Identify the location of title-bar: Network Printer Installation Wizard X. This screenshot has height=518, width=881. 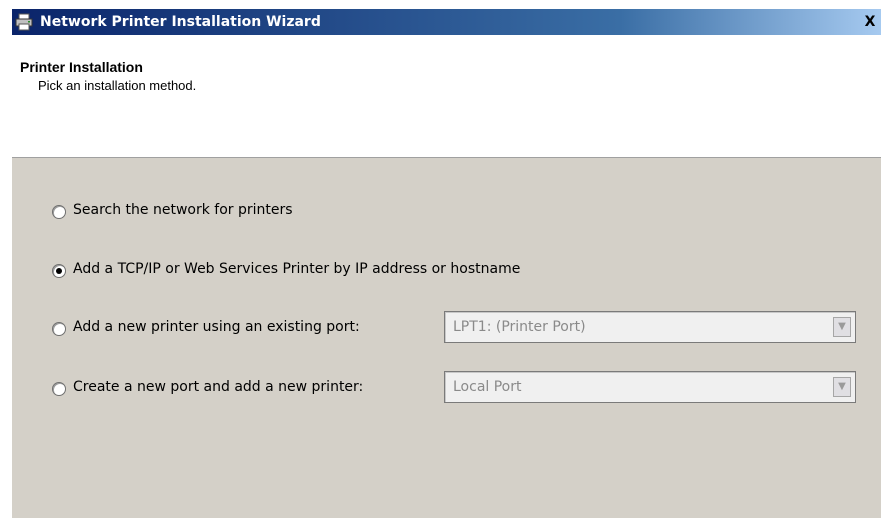
(446, 22).